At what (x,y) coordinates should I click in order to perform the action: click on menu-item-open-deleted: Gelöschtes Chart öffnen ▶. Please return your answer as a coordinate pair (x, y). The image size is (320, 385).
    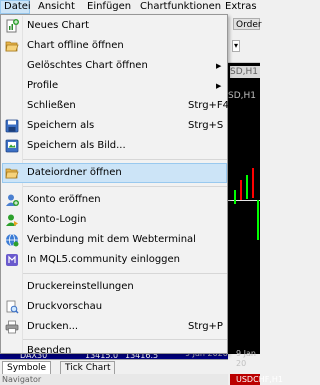
    Looking at the image, I should click on (114, 66).